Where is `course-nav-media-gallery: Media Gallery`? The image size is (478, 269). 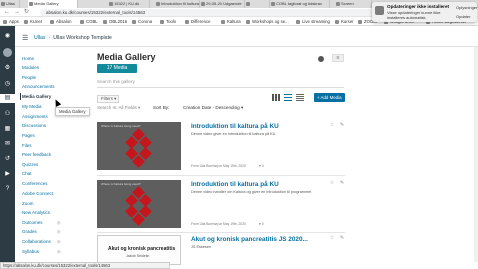 course-nav-media-gallery: Media Gallery is located at coordinates (35, 96).